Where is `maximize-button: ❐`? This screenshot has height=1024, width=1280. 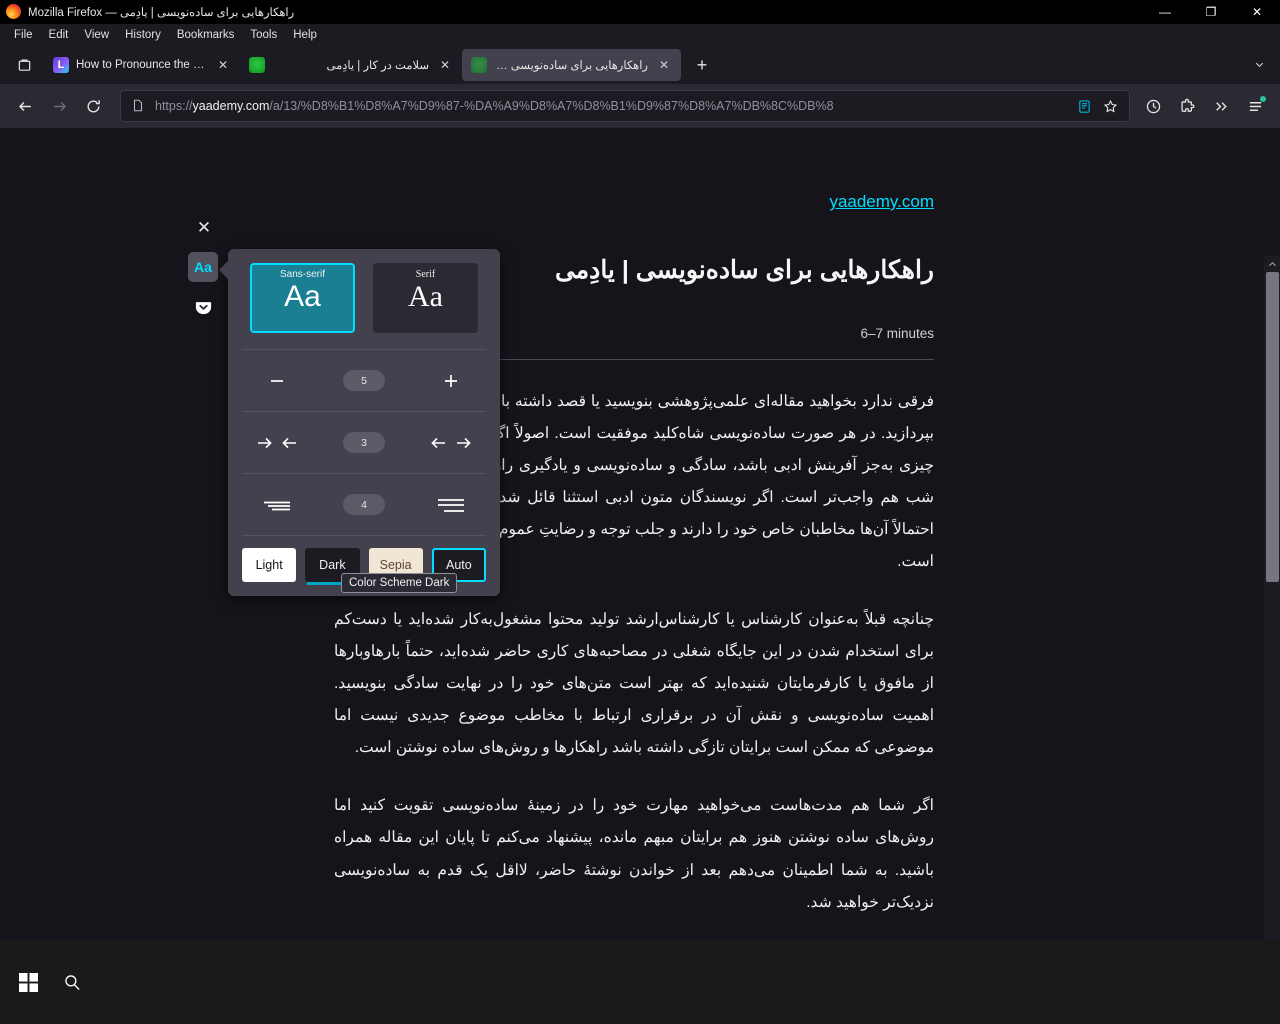
maximize-button: ❐ is located at coordinates (1211, 12).